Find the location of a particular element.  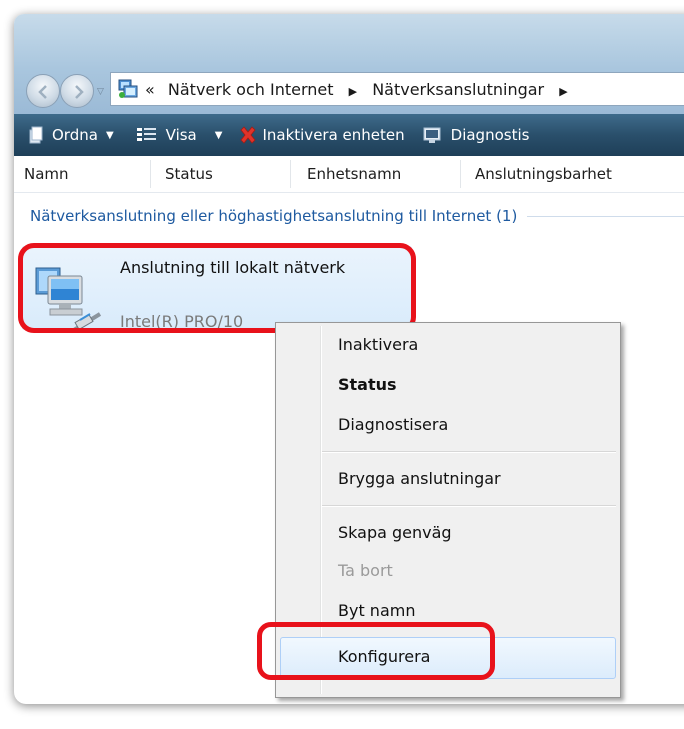

organize-label: Ordna is located at coordinates (75, 135).